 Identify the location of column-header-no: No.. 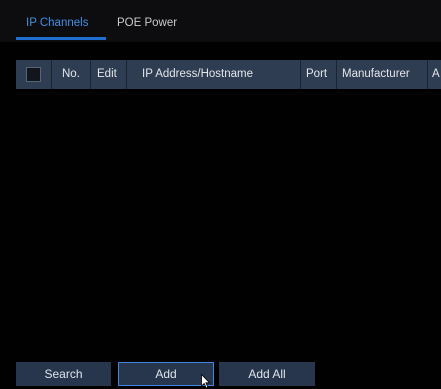
(71, 74).